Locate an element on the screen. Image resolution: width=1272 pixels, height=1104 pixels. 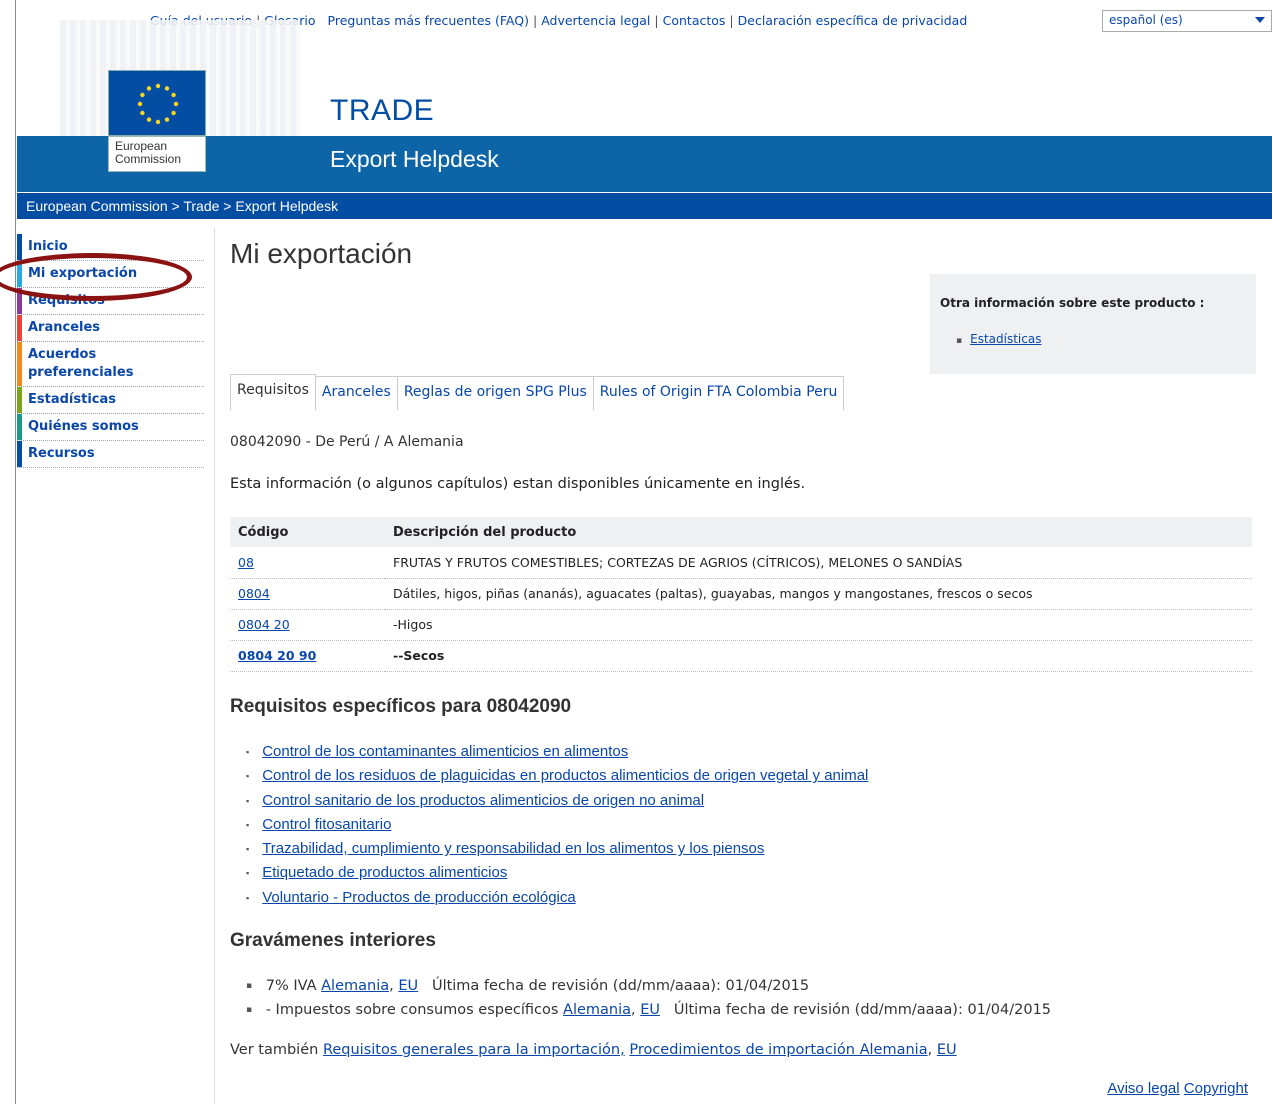
tab-aranceles: Aranceles is located at coordinates (356, 393).